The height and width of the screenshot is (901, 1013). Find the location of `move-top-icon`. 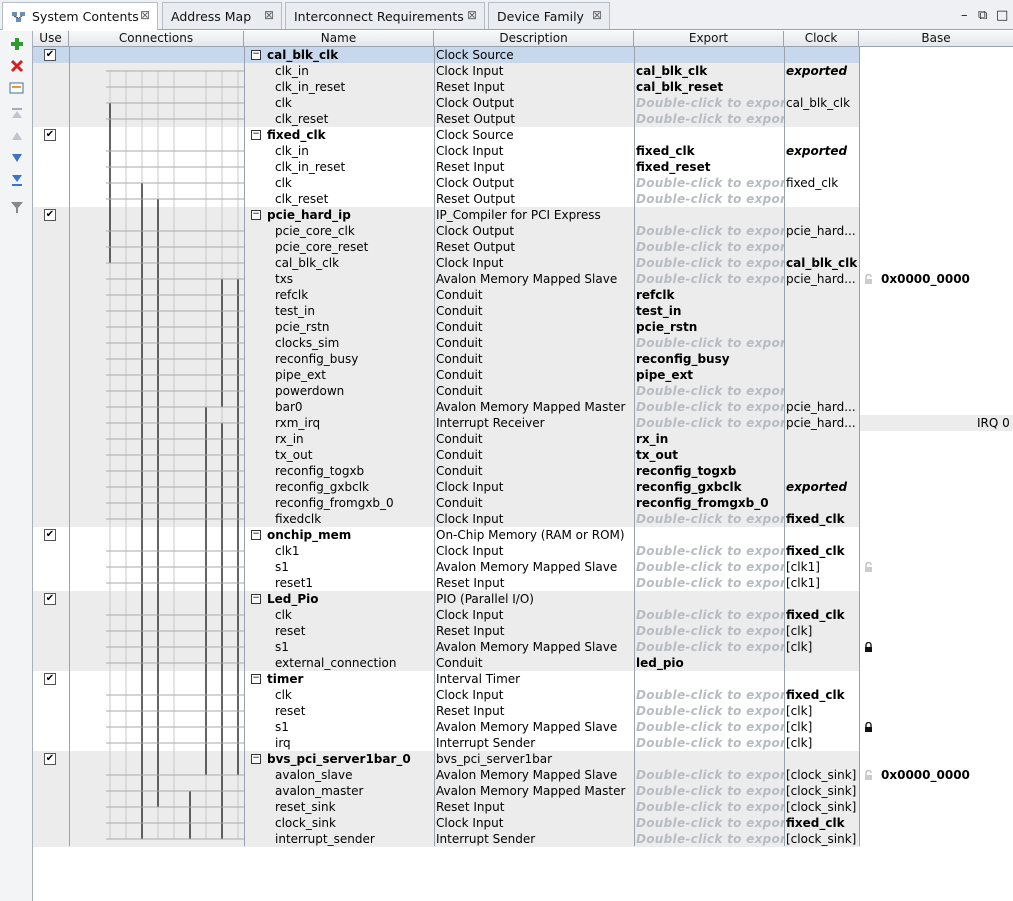

move-top-icon is located at coordinates (17, 114).